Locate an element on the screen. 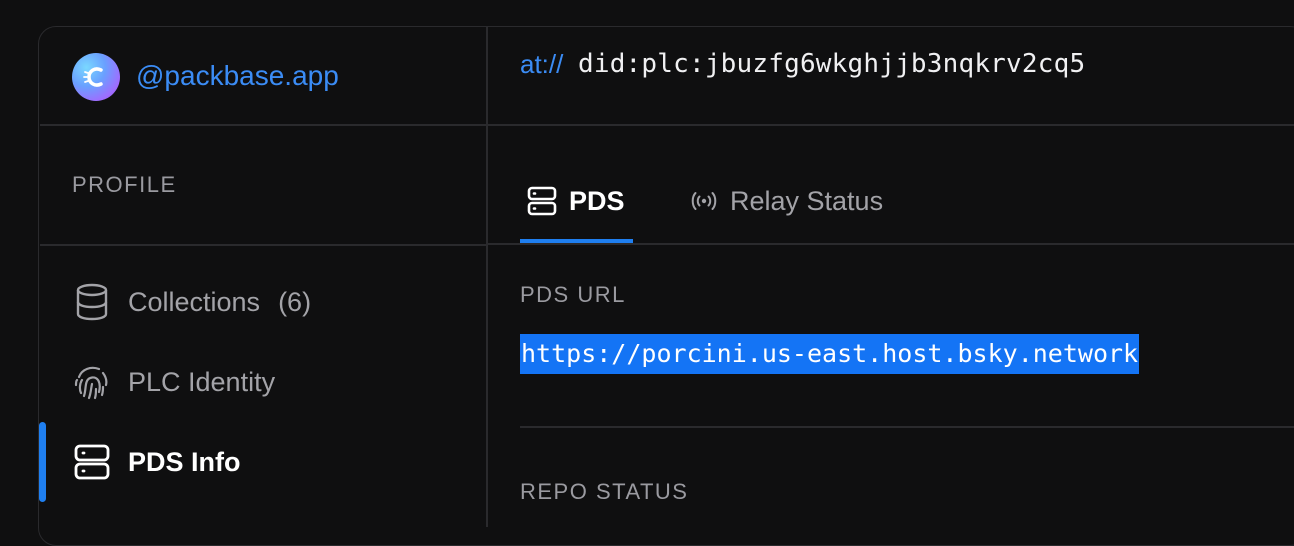 The image size is (1294, 546). sidebar-item-pds-info: PDS Info is located at coordinates (156, 462).